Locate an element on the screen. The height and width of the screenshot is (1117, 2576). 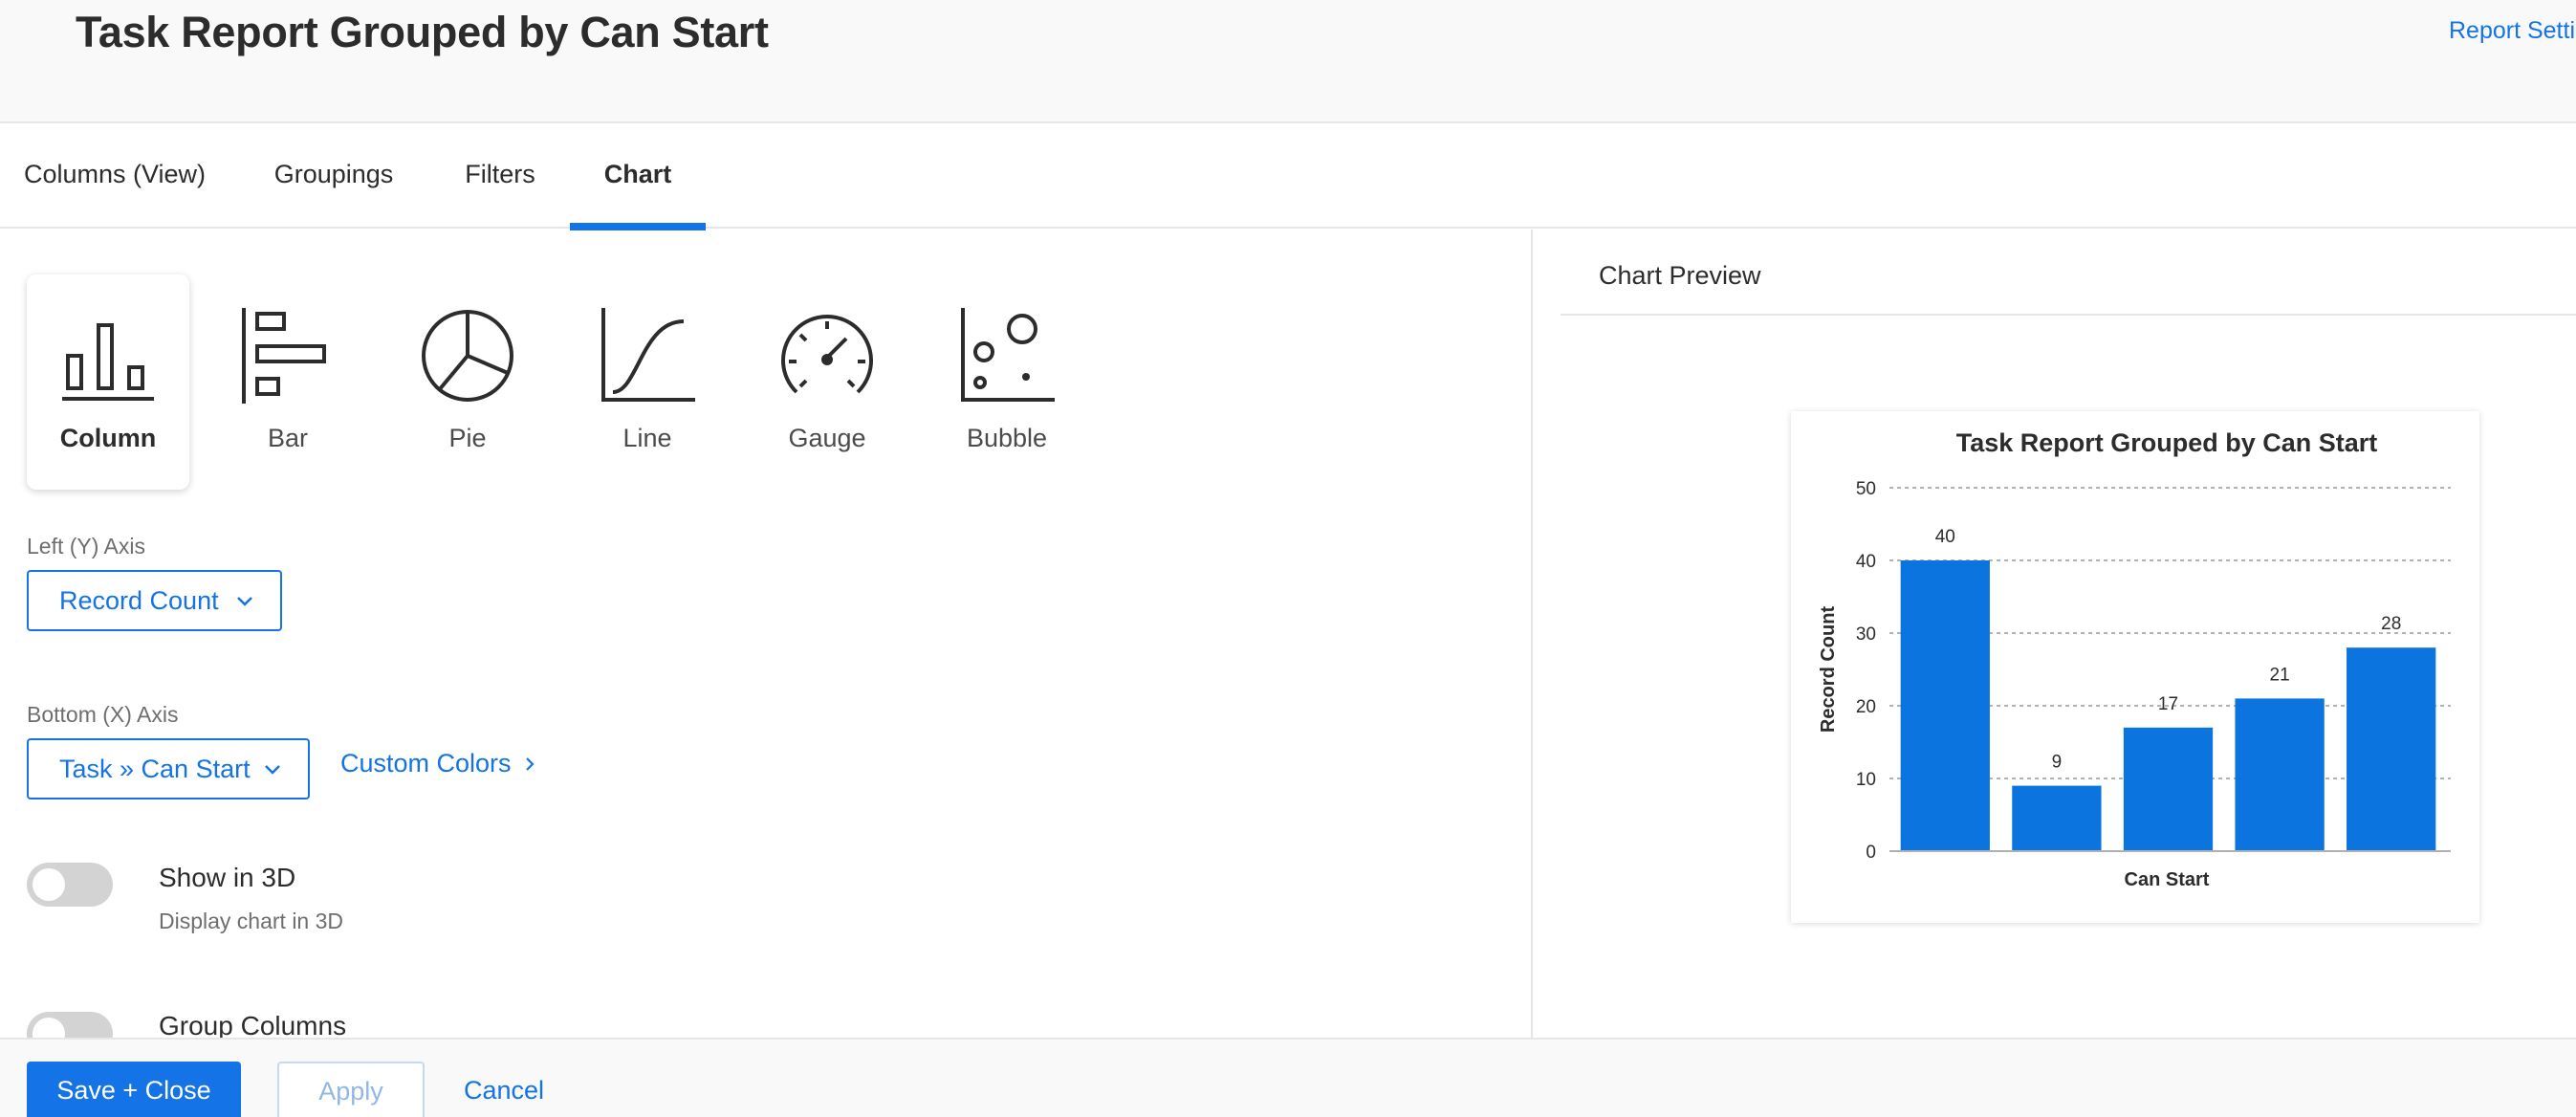
tab-chart: Chart is located at coordinates (638, 178).